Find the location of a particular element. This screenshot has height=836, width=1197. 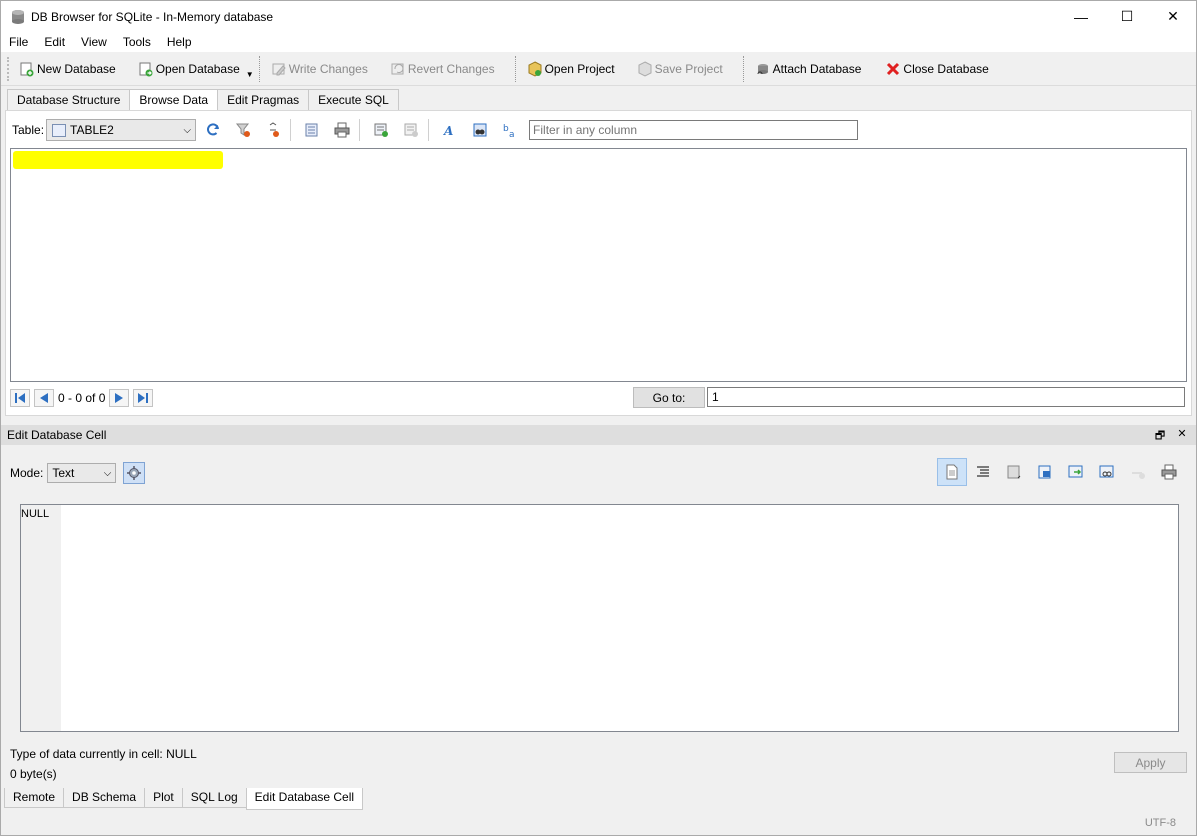

skip-last-icon is located at coordinates (143, 398).